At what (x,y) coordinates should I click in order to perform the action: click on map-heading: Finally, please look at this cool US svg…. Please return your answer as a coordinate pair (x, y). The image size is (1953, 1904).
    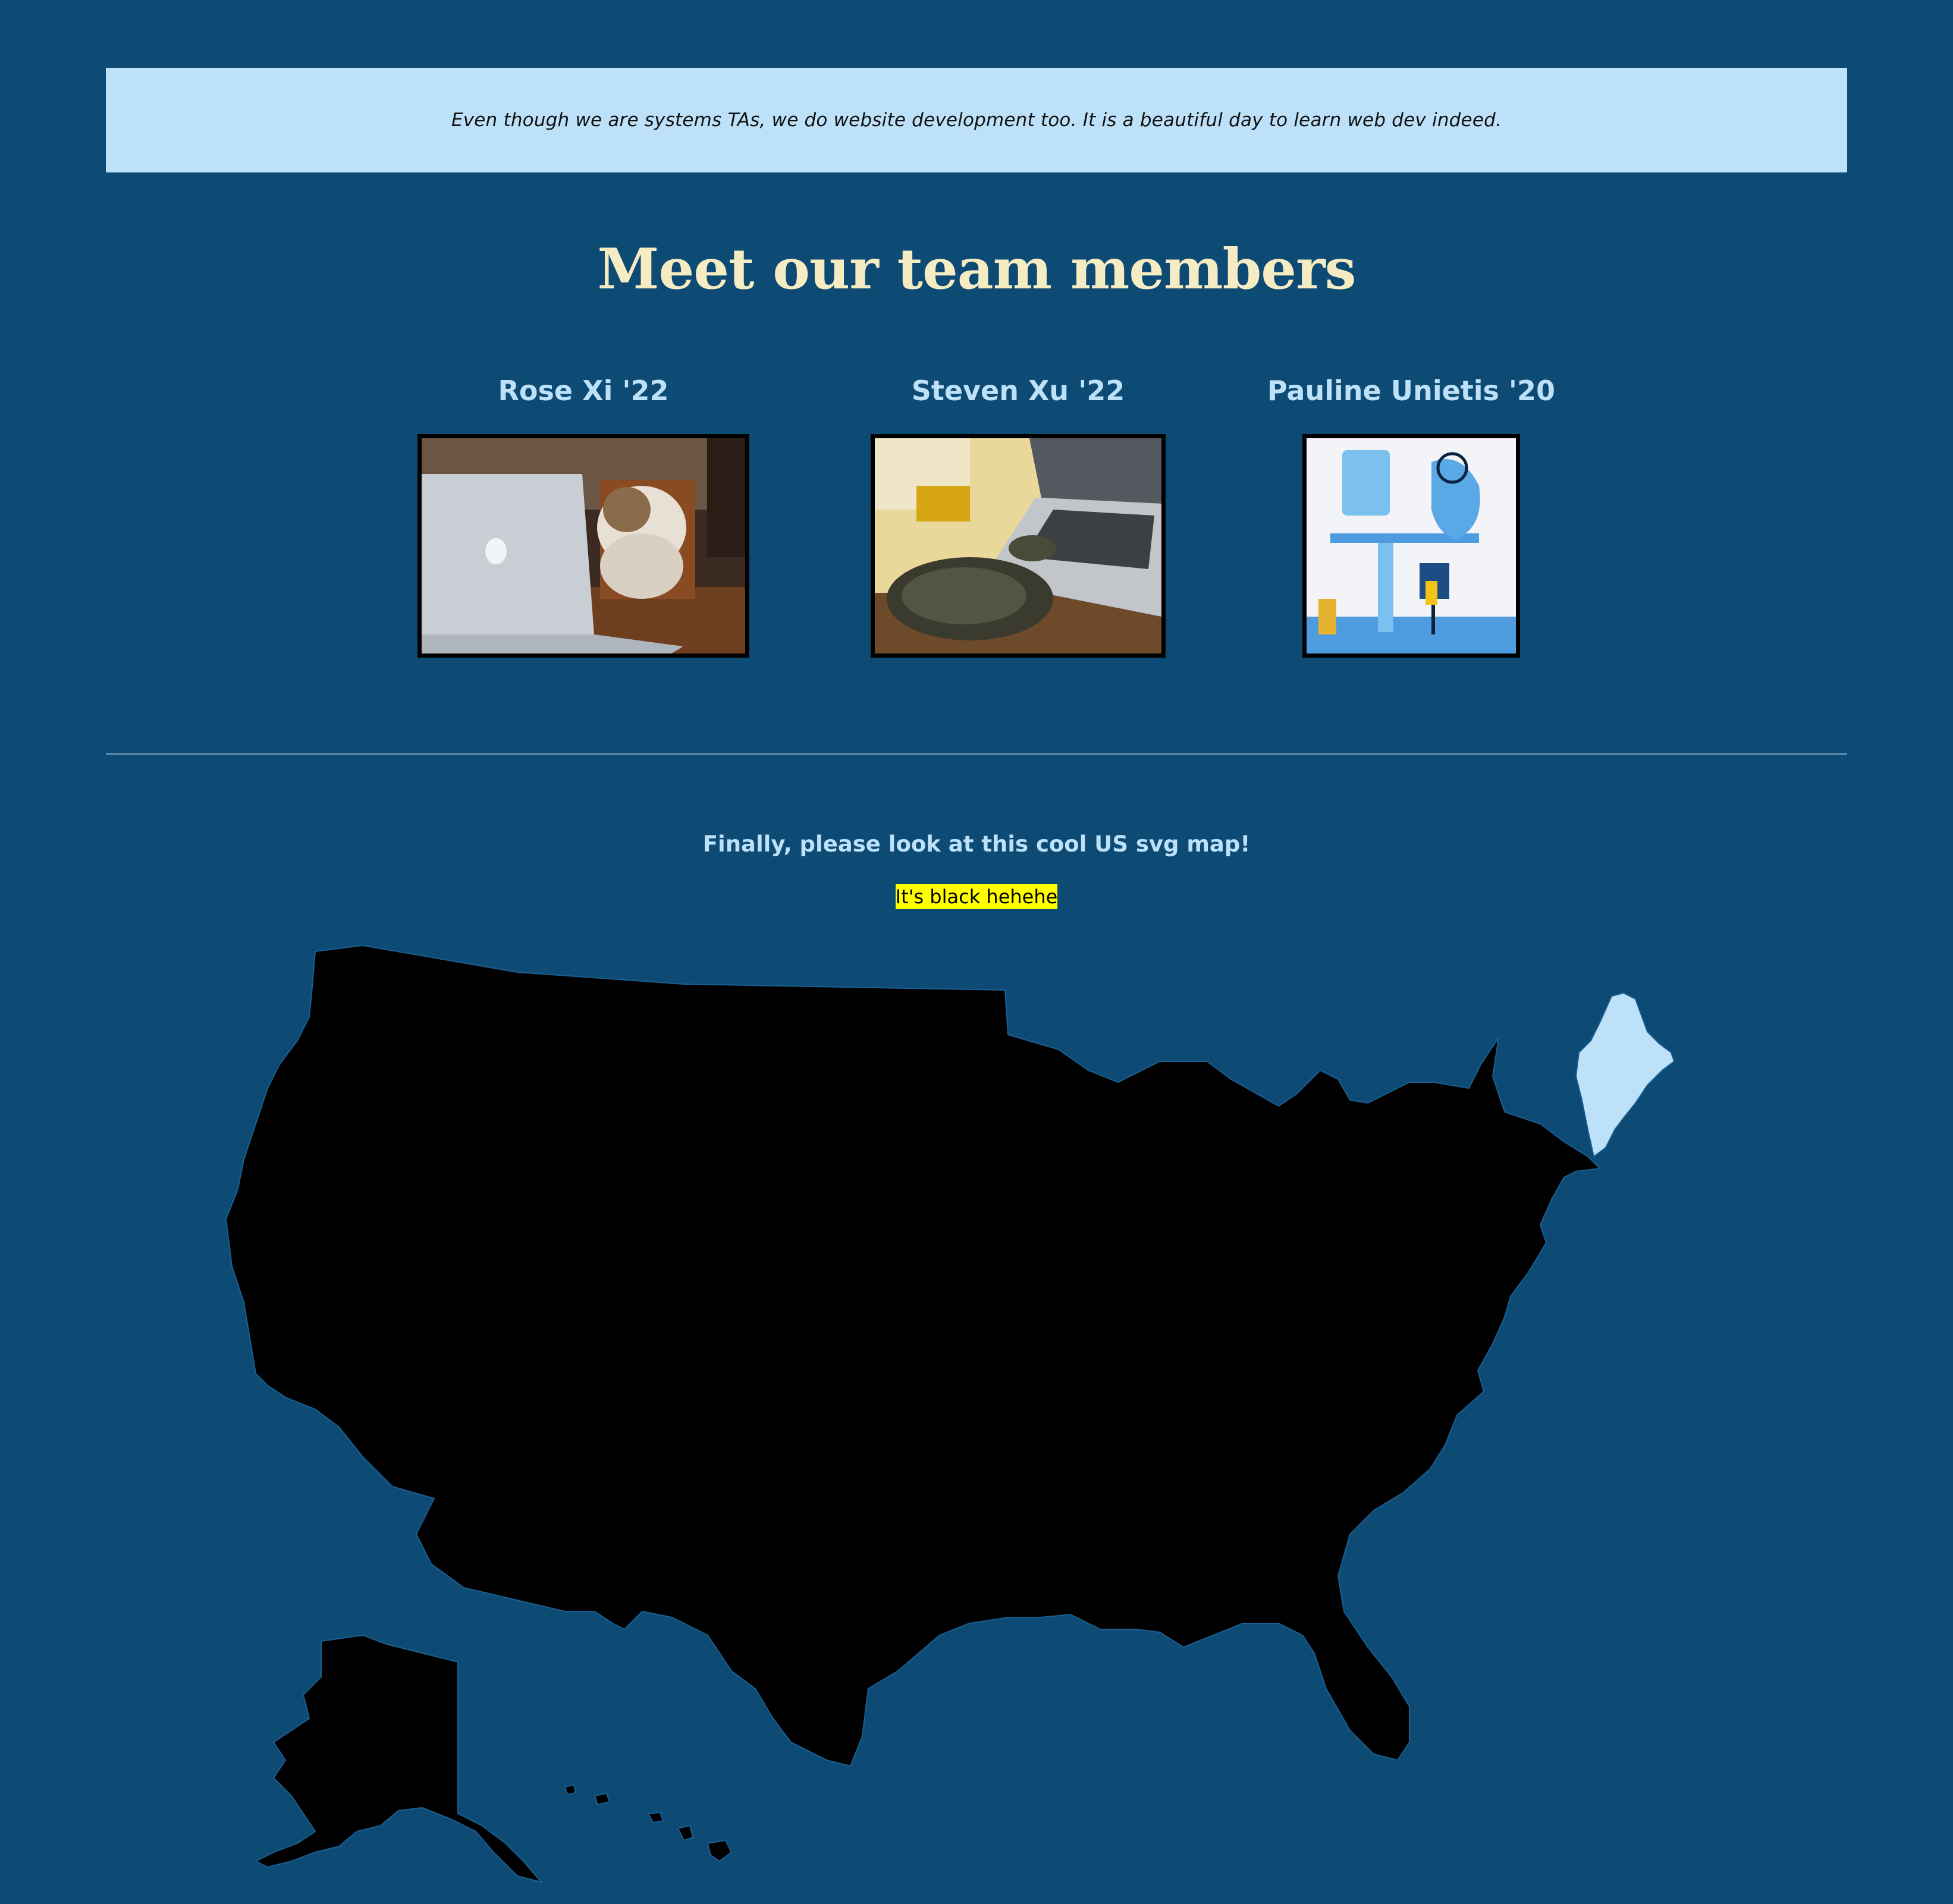
    Looking at the image, I should click on (976, 844).